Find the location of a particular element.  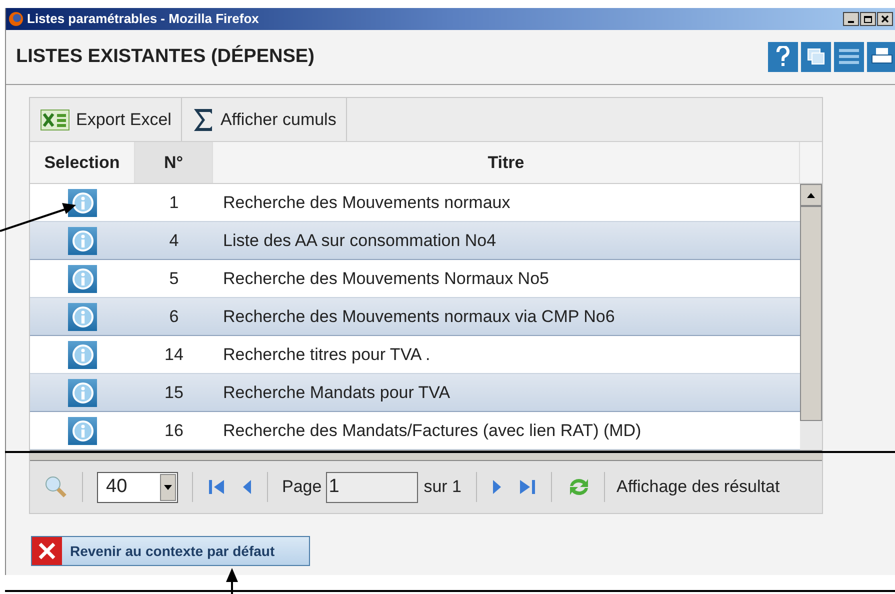

browser-icon is located at coordinates (16, 19).